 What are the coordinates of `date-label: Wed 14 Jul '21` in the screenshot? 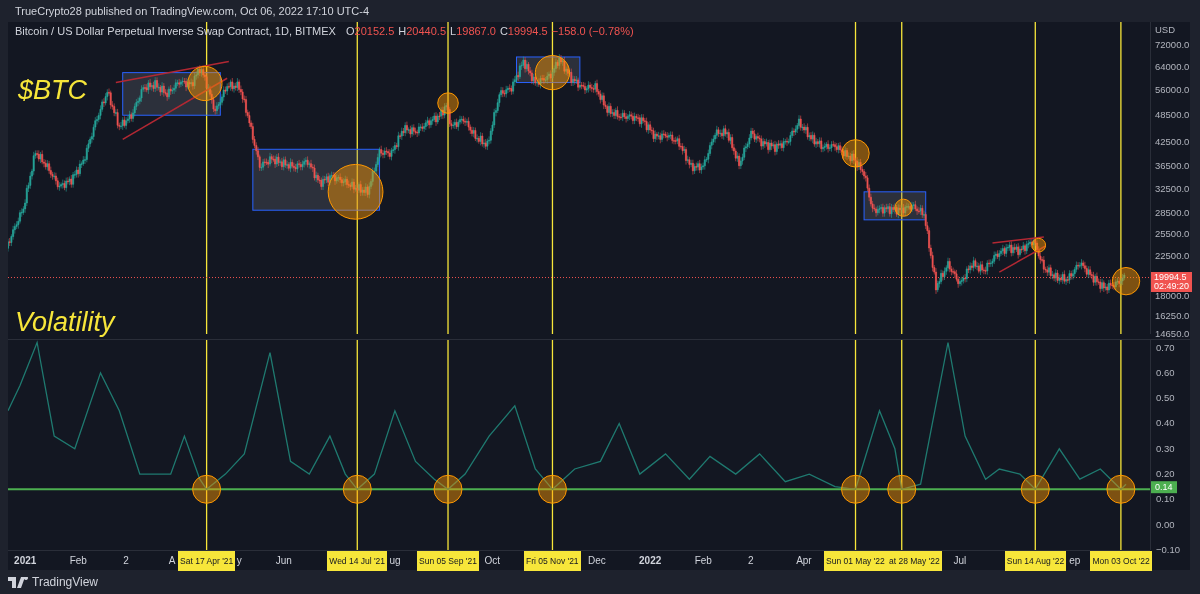 It's located at (357, 561).